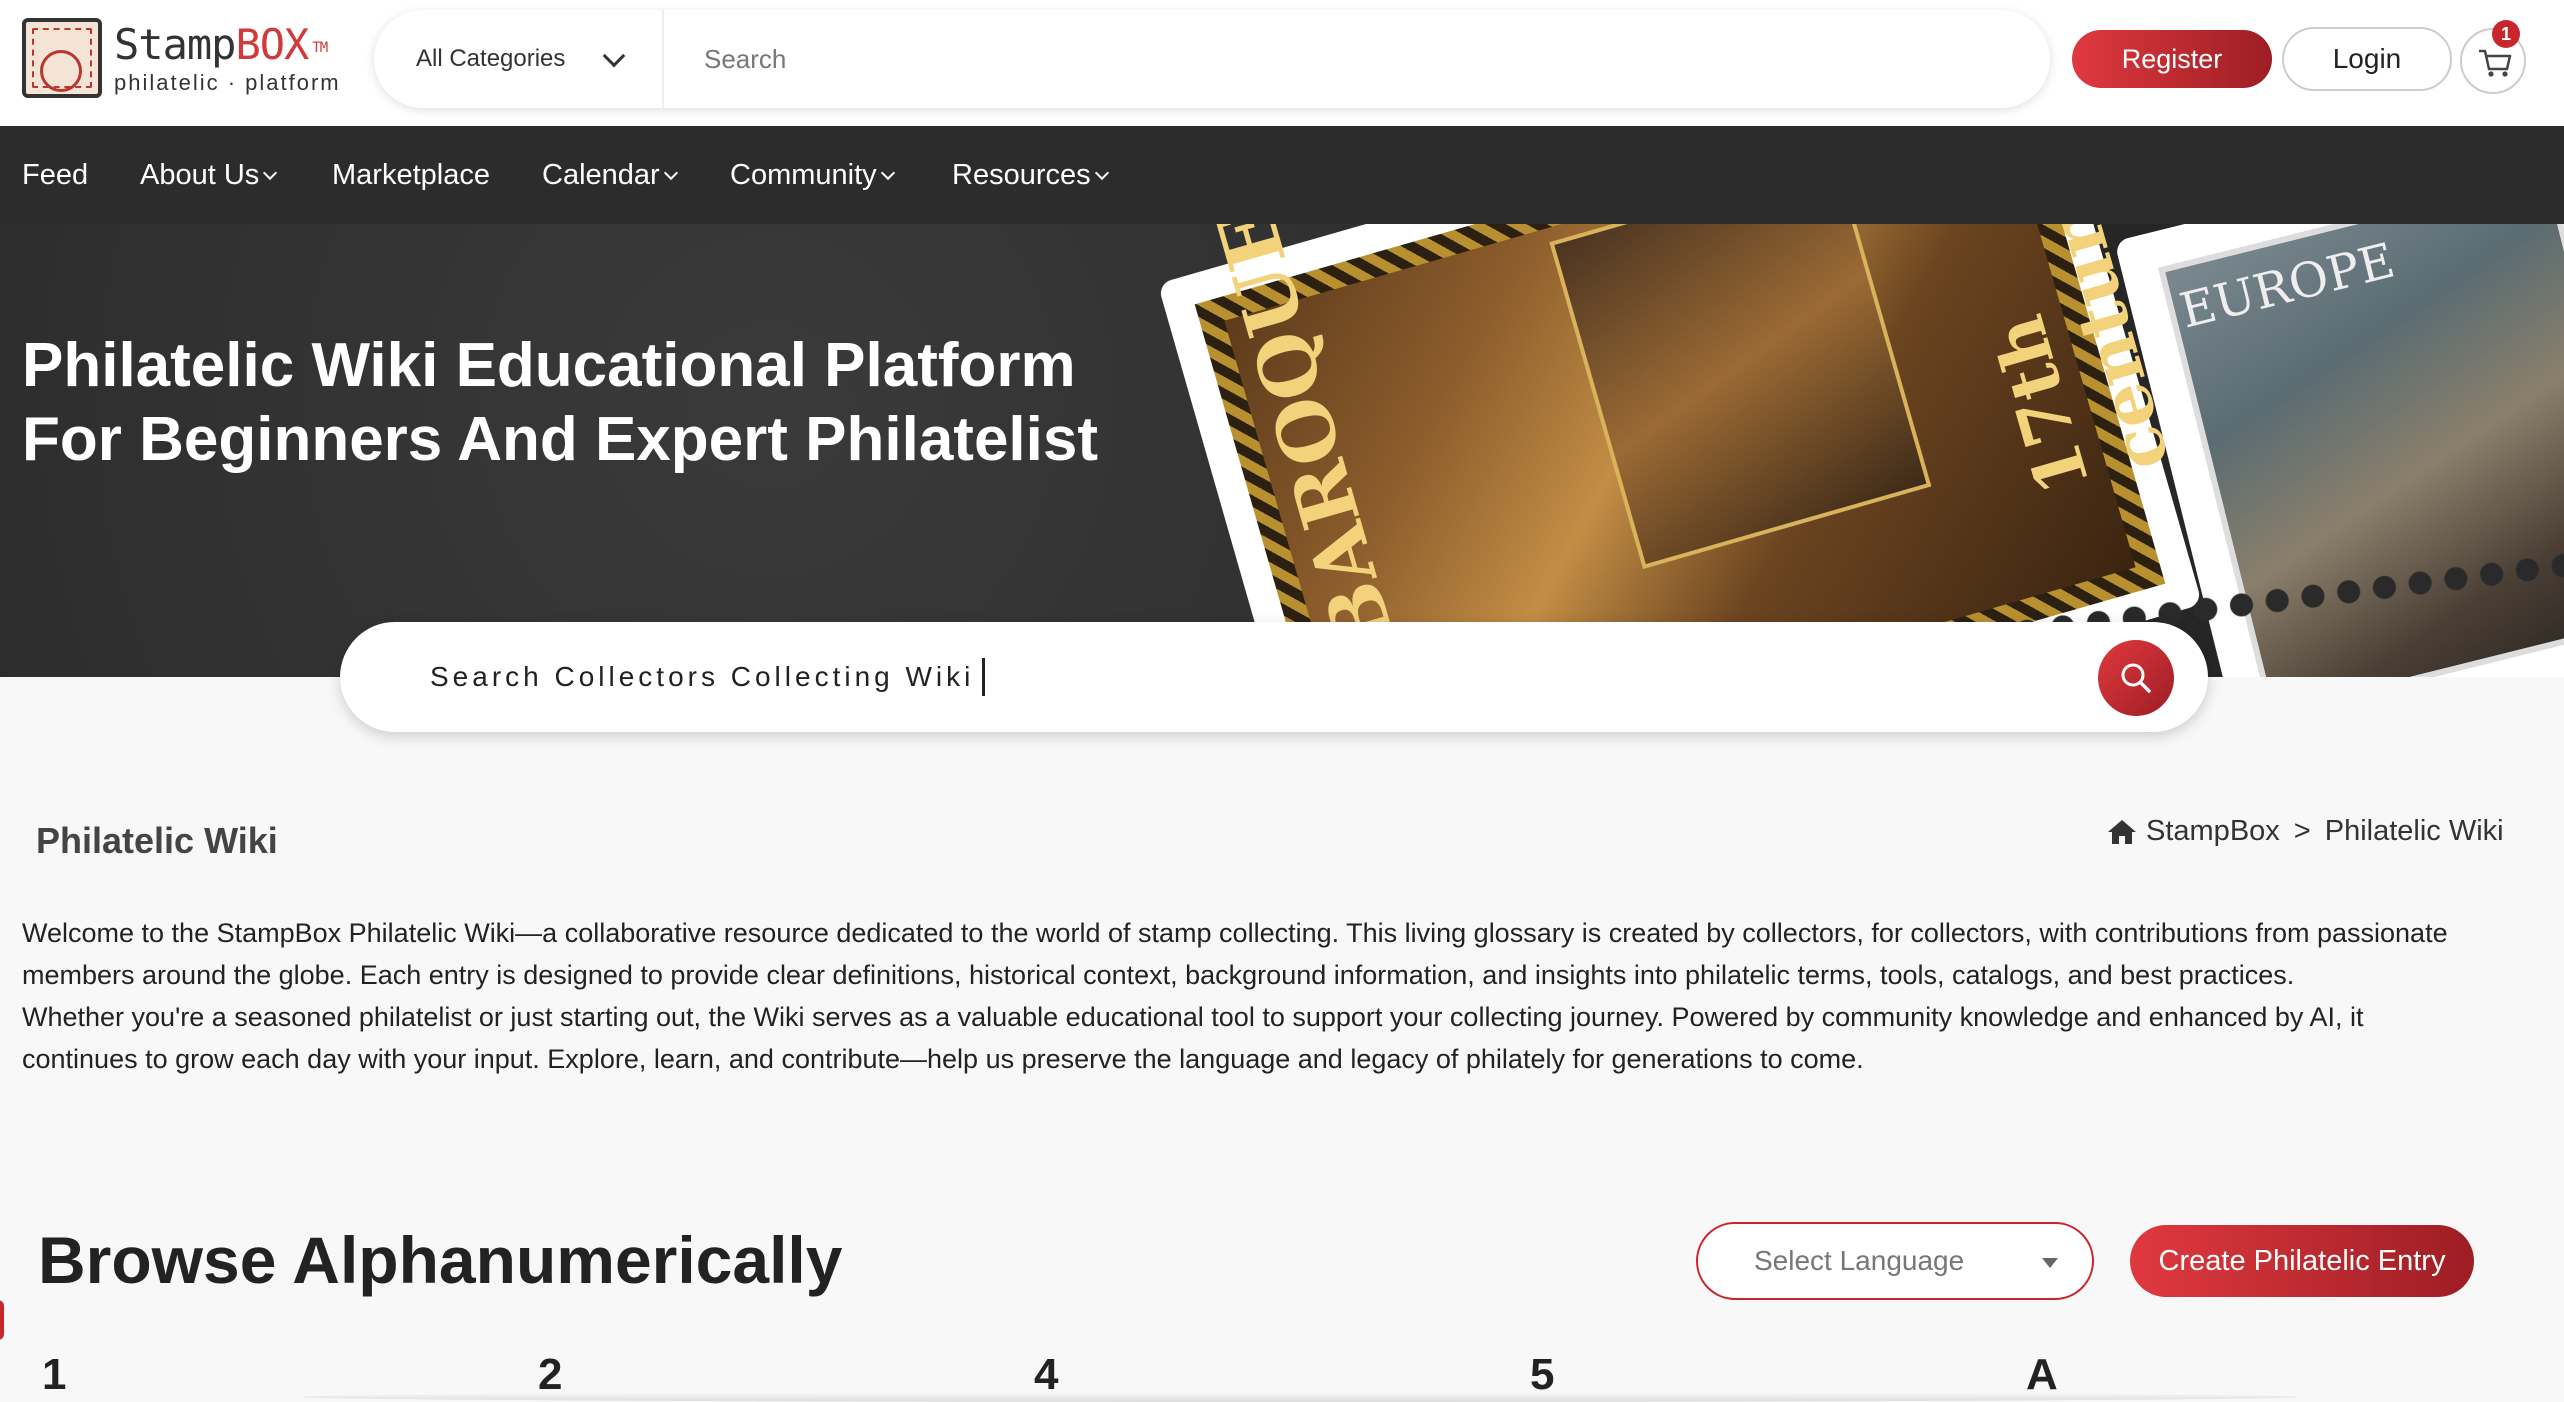 This screenshot has height=1402, width=2564. I want to click on alpha-list-divider, so click(1300, 1397).